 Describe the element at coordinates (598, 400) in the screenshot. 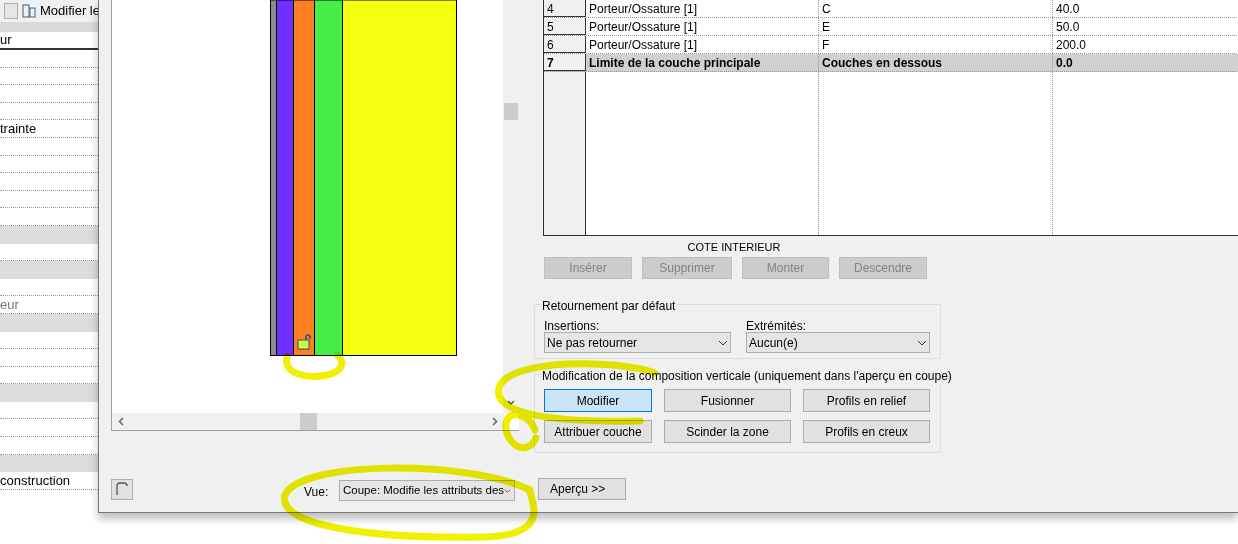

I see `structure-tool-button: Modifier` at that location.